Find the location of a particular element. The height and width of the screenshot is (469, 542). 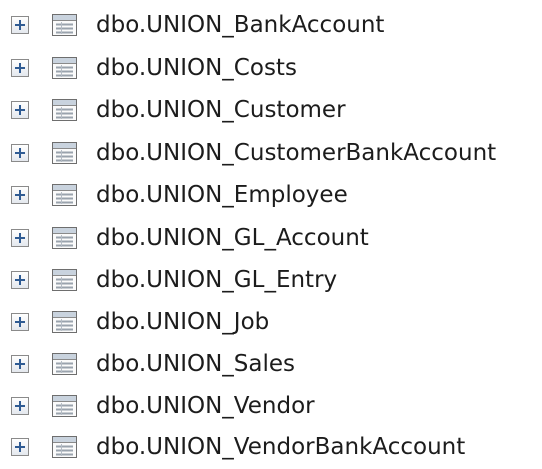

table-name-label: dbo.UNION_BankAccount is located at coordinates (240, 25).